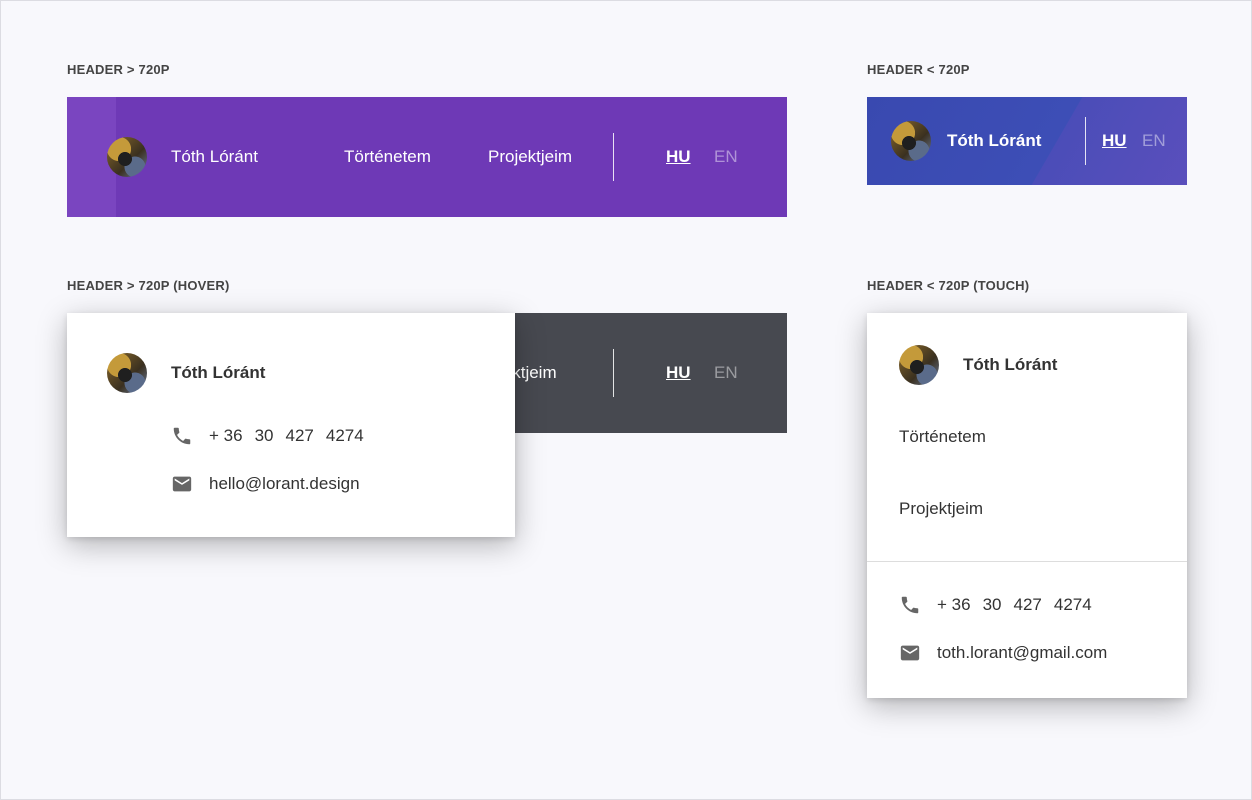 The height and width of the screenshot is (800, 1252). What do you see at coordinates (284, 484) in the screenshot?
I see `email-address: hello@lorant.design` at bounding box center [284, 484].